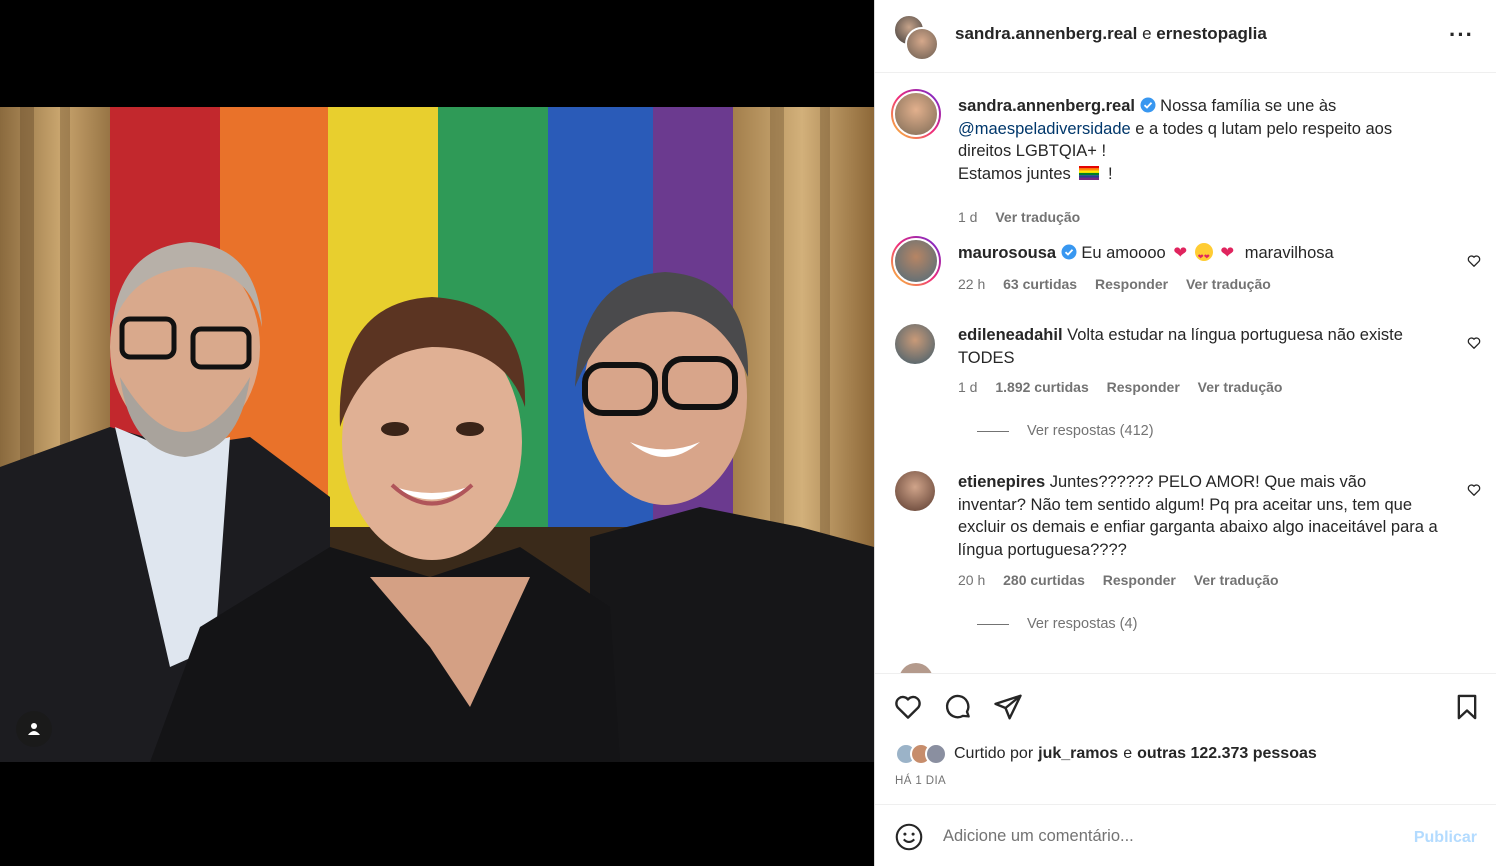 This screenshot has width=1496, height=866. I want to click on comment-likes: 1.892 curtidas, so click(1041, 387).